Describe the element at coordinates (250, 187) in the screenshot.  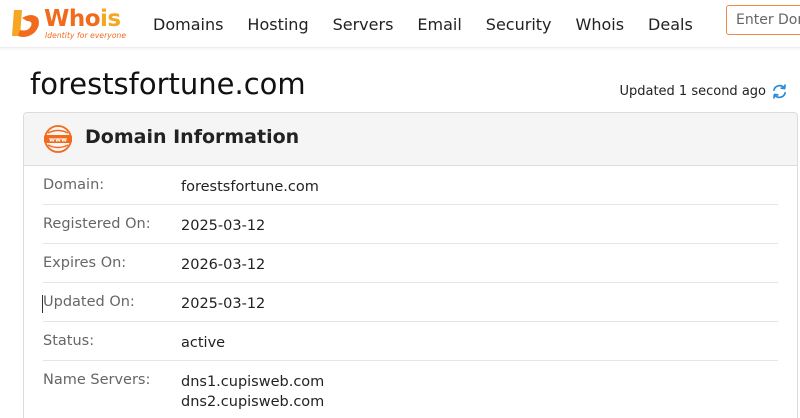
I see `row-value: forestsfortune.com` at that location.